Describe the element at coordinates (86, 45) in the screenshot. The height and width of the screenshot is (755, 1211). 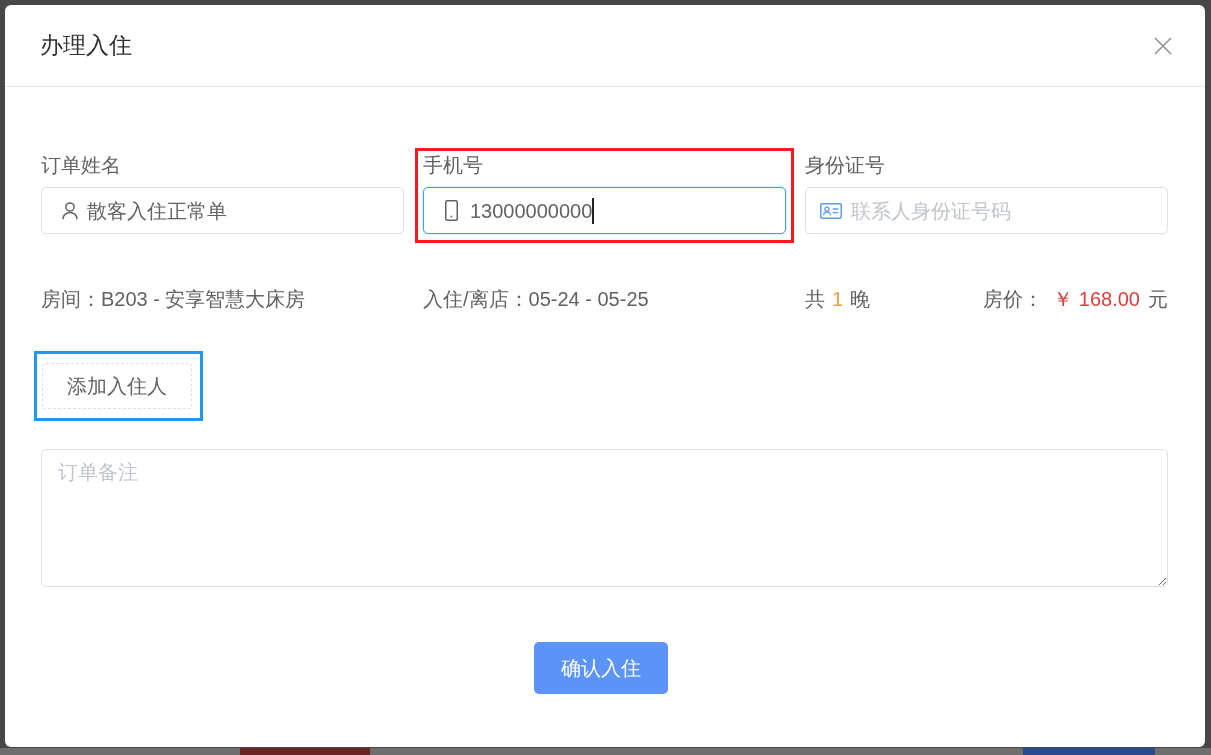
I see `dialog-title: 办理入住` at that location.